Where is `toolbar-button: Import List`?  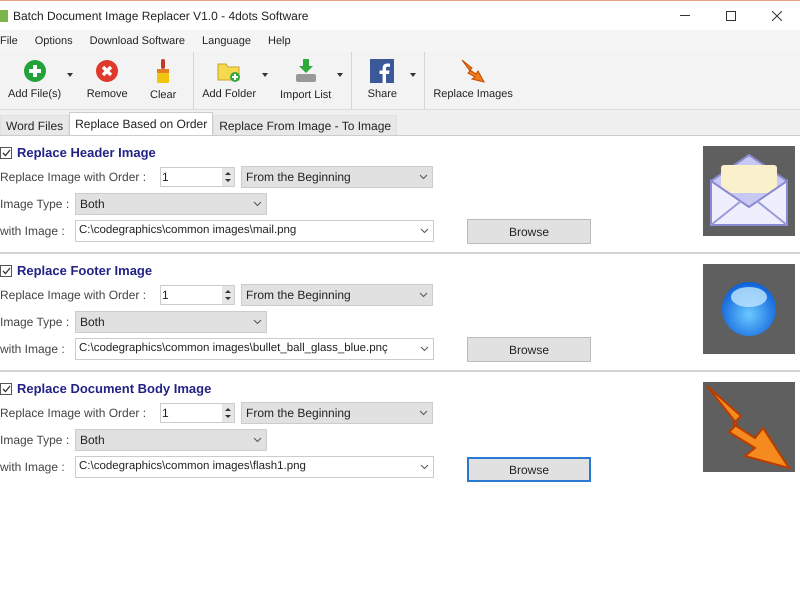
toolbar-button: Import List is located at coordinates (306, 80).